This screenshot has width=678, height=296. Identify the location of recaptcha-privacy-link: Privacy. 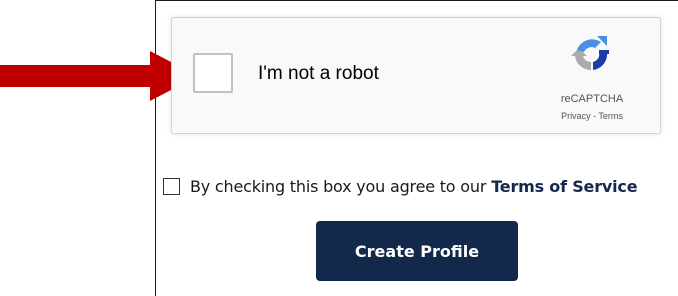
(576, 116).